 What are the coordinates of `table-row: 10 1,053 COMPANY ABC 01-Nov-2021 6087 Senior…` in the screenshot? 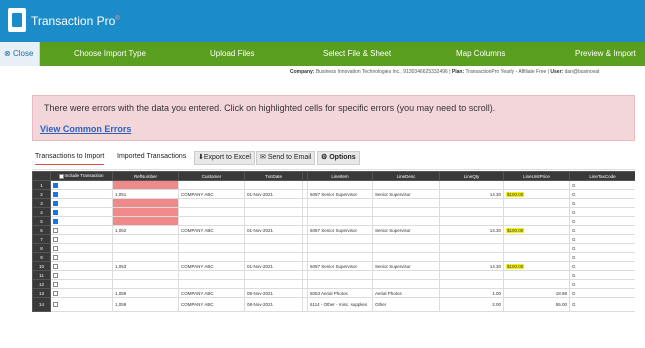 It's located at (333, 266).